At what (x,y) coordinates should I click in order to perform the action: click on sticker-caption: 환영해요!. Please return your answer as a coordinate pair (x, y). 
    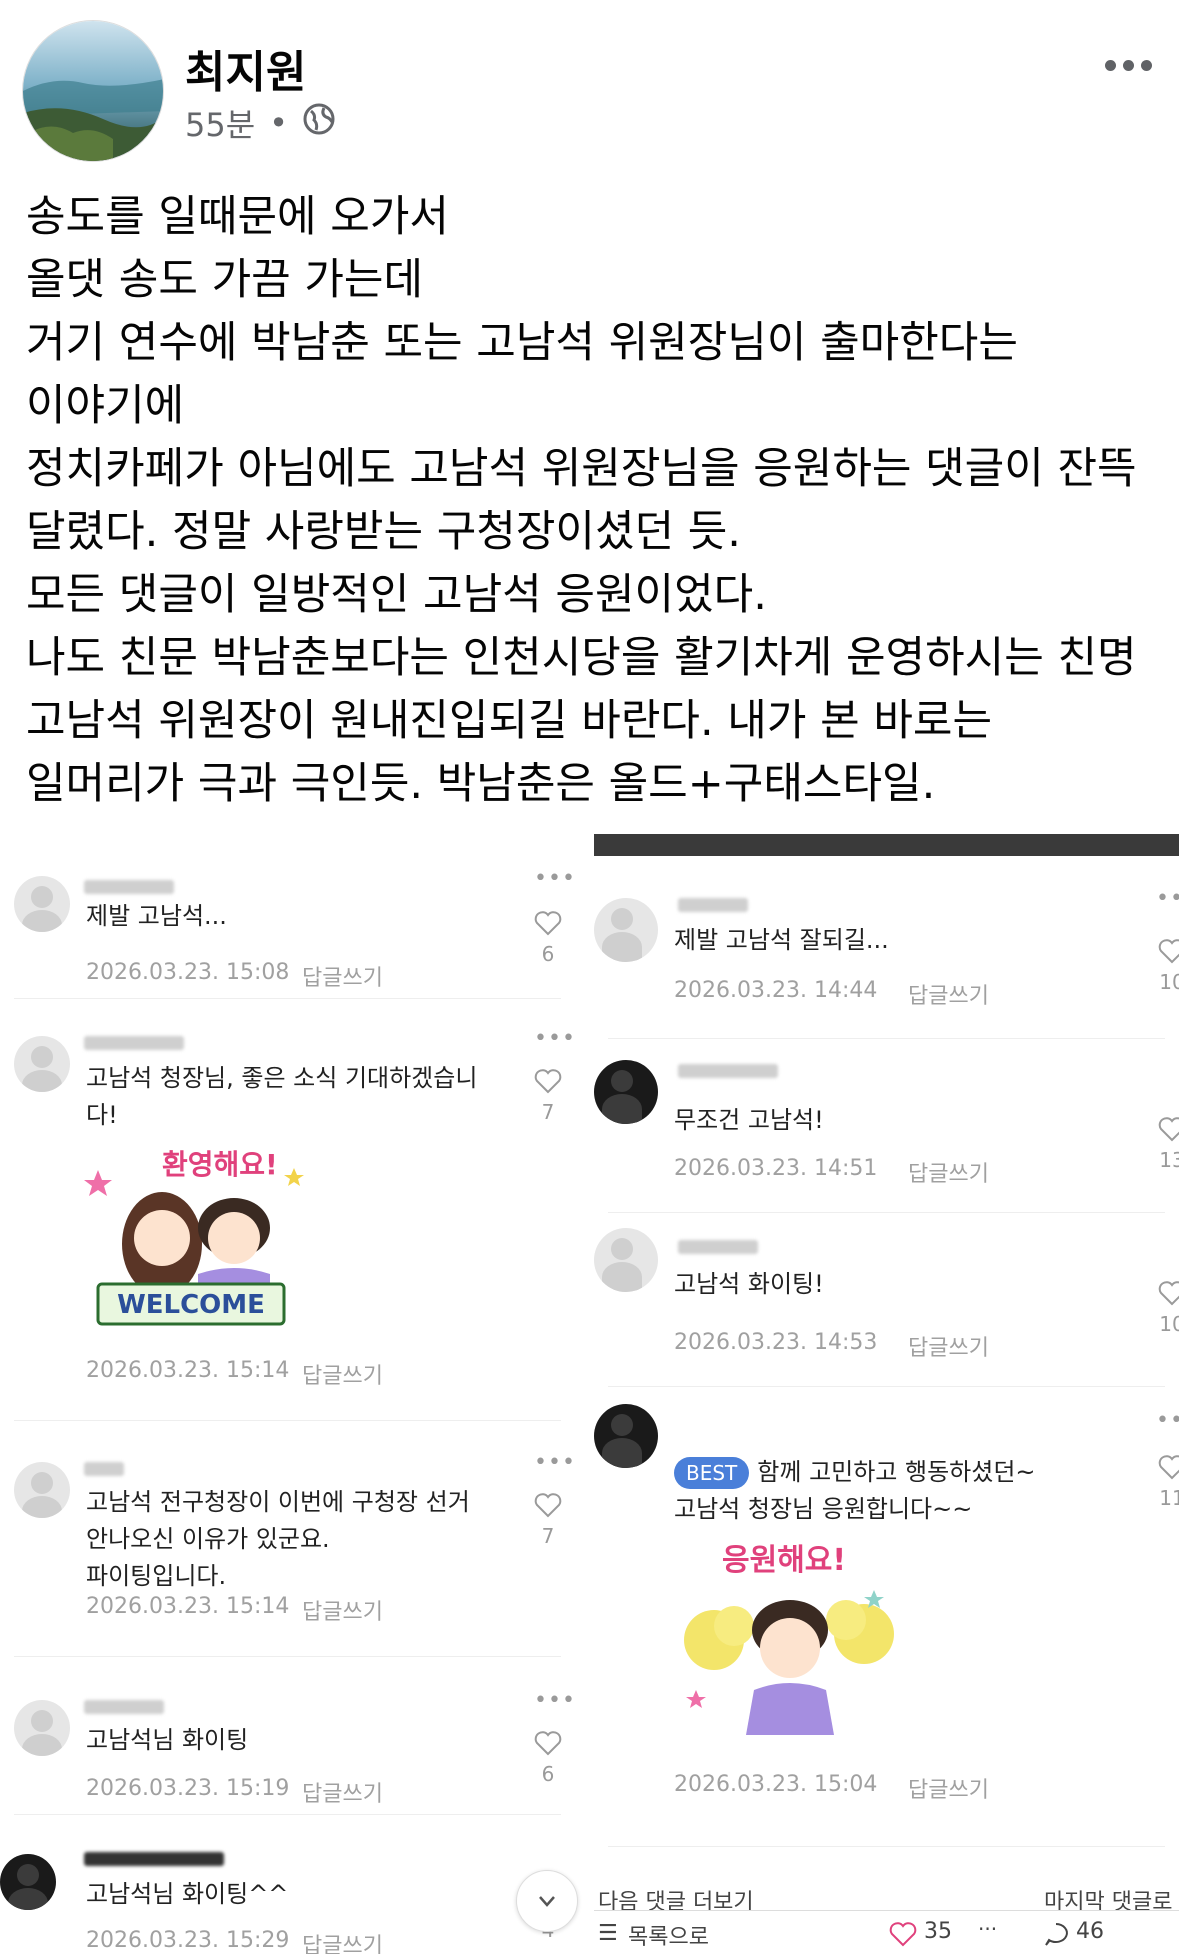
    Looking at the image, I should click on (220, 1164).